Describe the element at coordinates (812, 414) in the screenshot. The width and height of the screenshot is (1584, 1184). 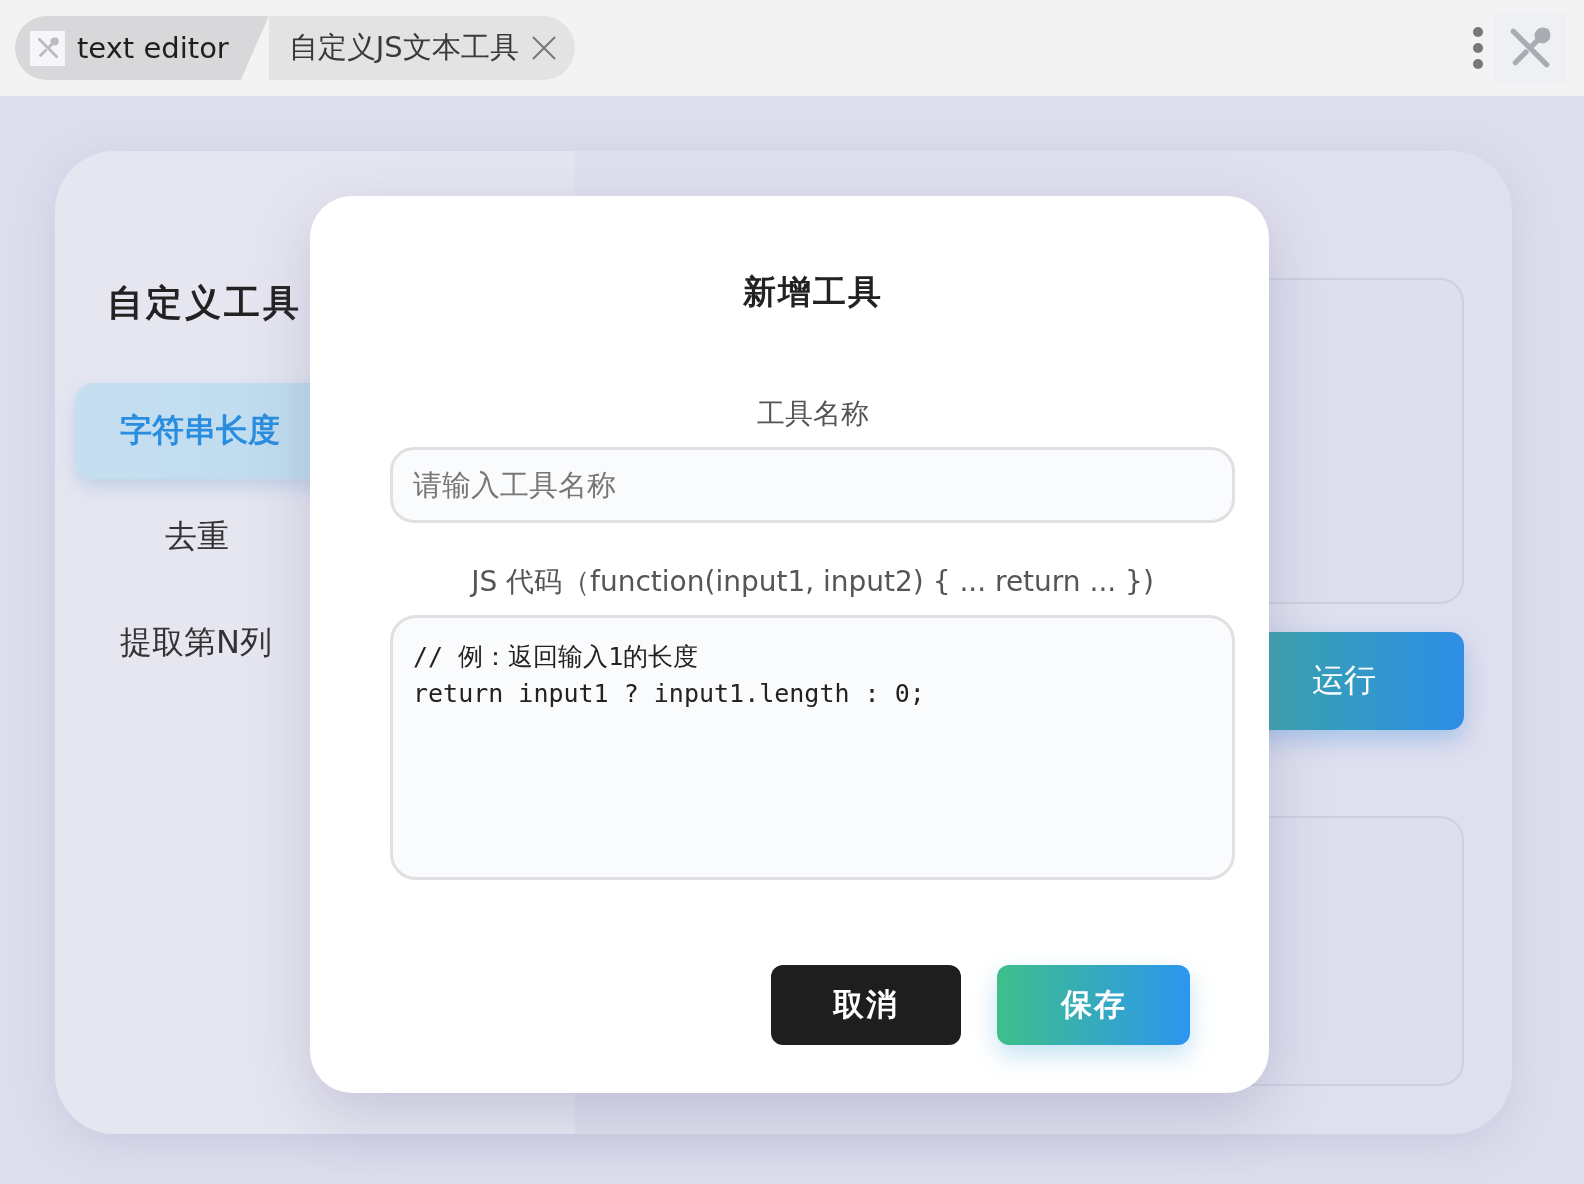
I see `field-label: 工具名称` at that location.